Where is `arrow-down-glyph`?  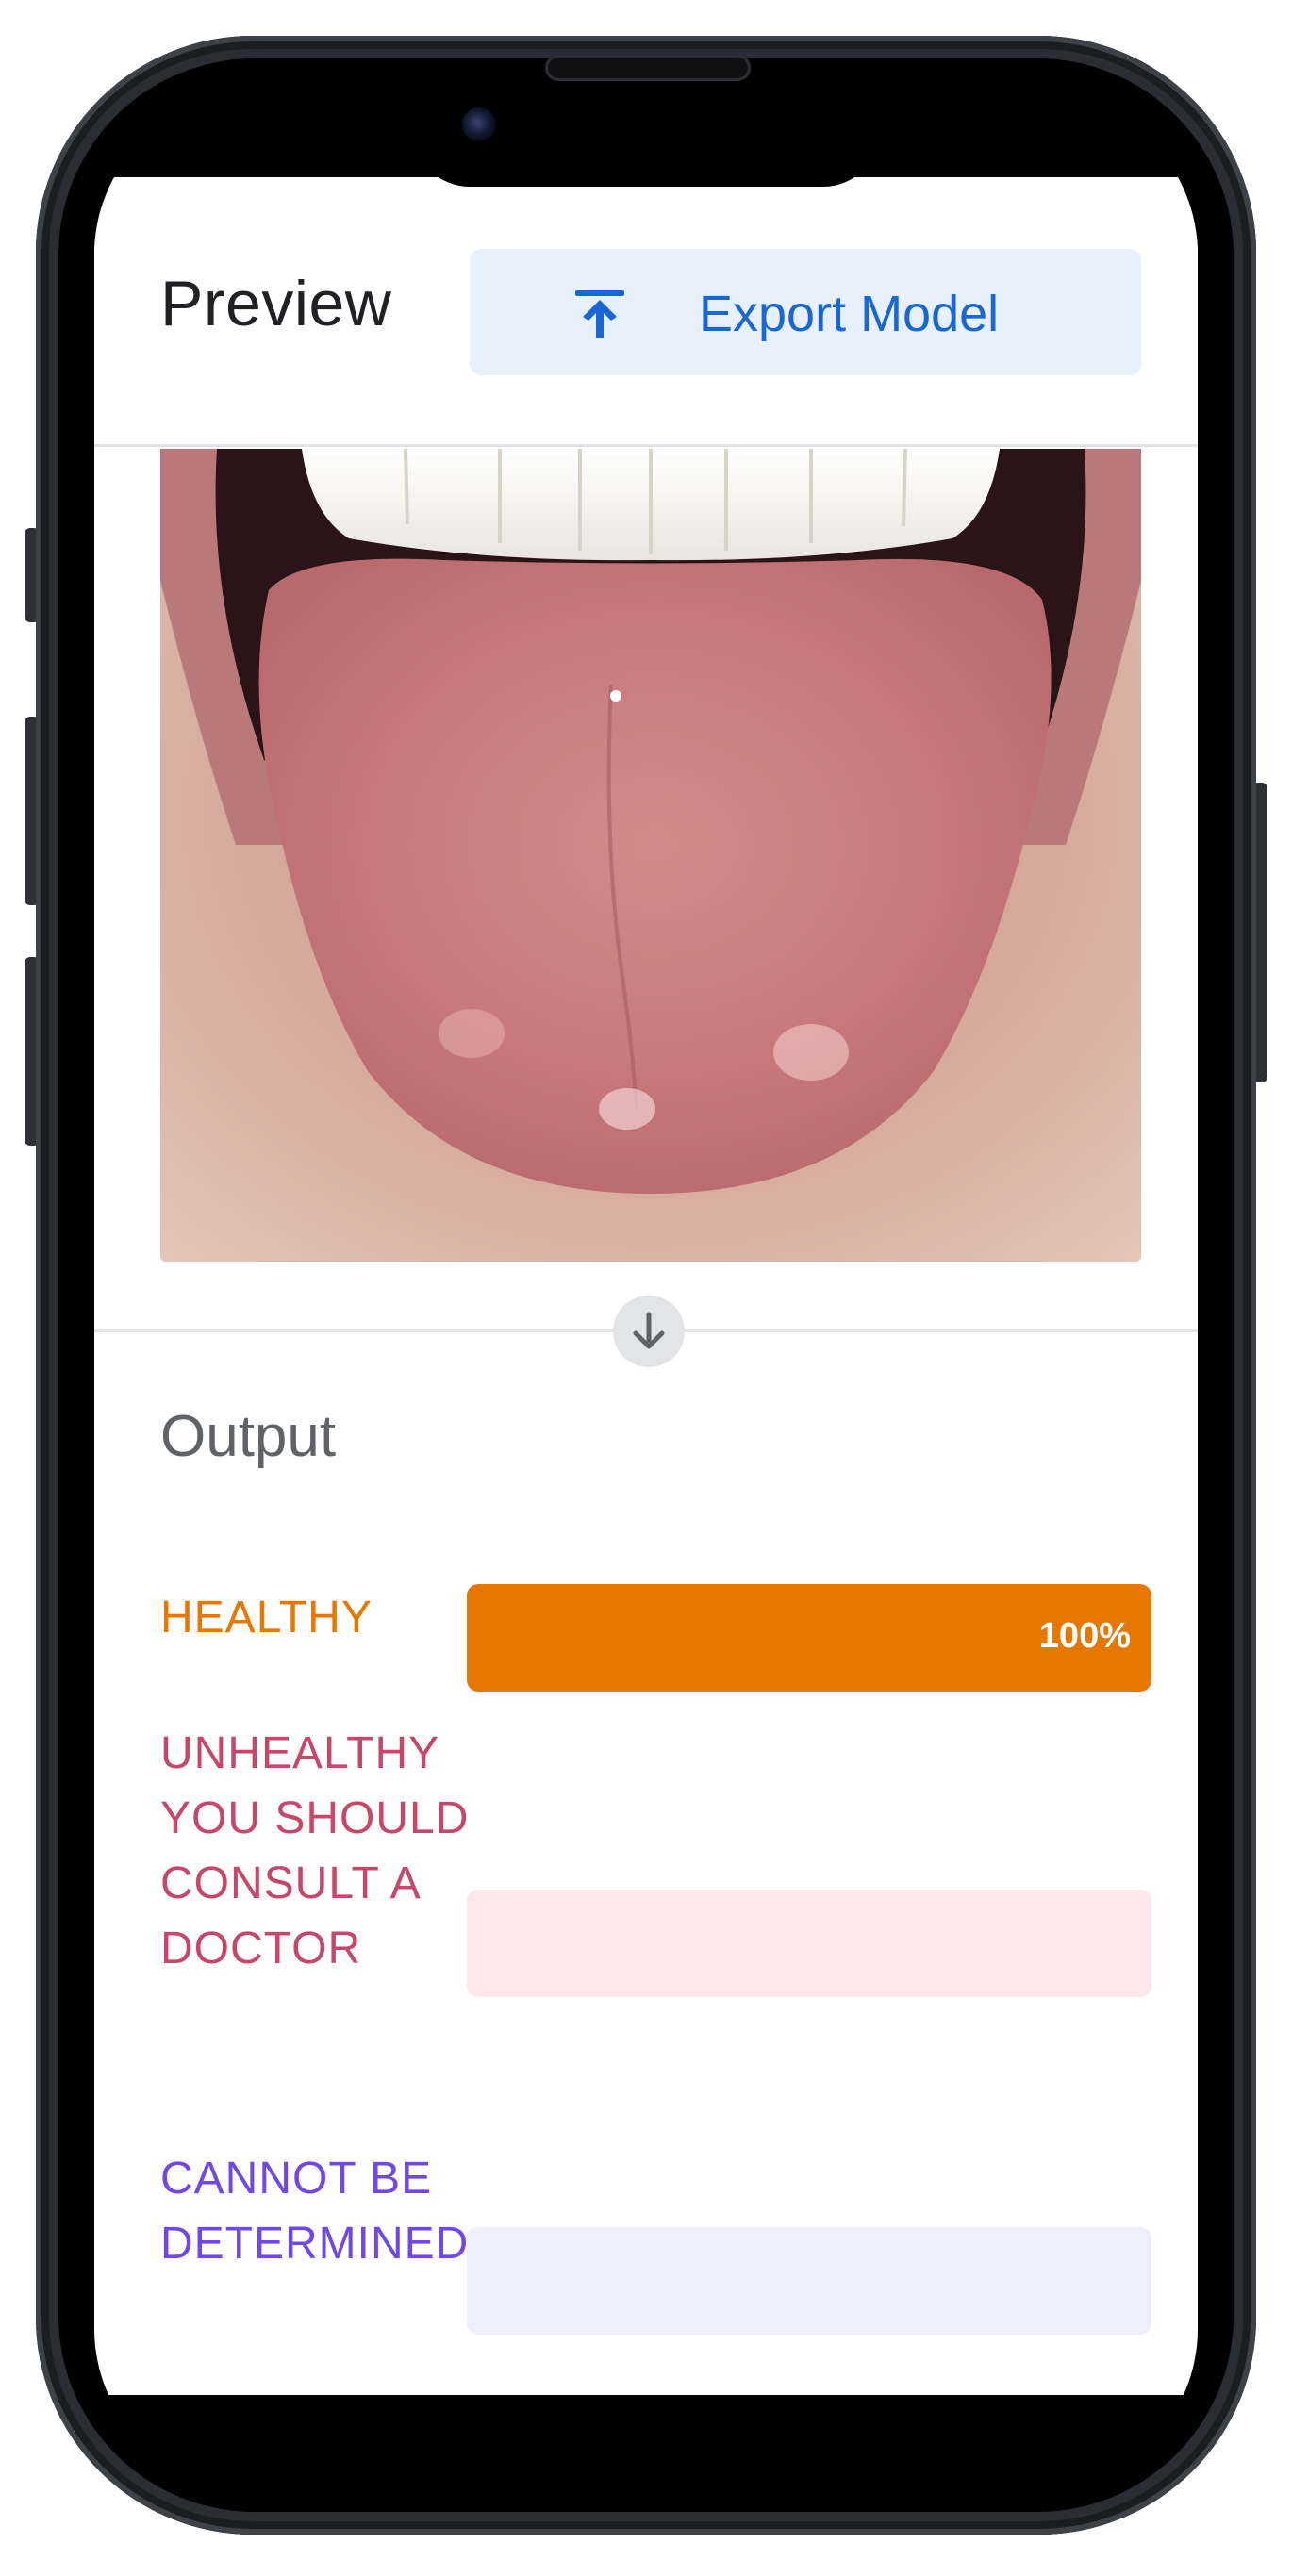
arrow-down-glyph is located at coordinates (649, 1330).